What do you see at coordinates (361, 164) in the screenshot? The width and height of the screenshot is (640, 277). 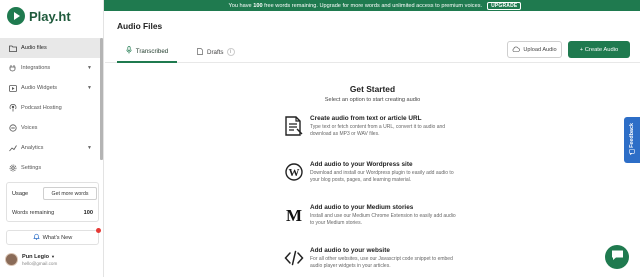 I see `option-title: Add audio to your Wordpress site` at bounding box center [361, 164].